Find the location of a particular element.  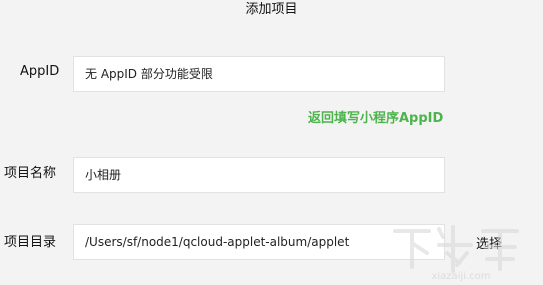

project-directory-label: 项目目录 is located at coordinates (30, 242).